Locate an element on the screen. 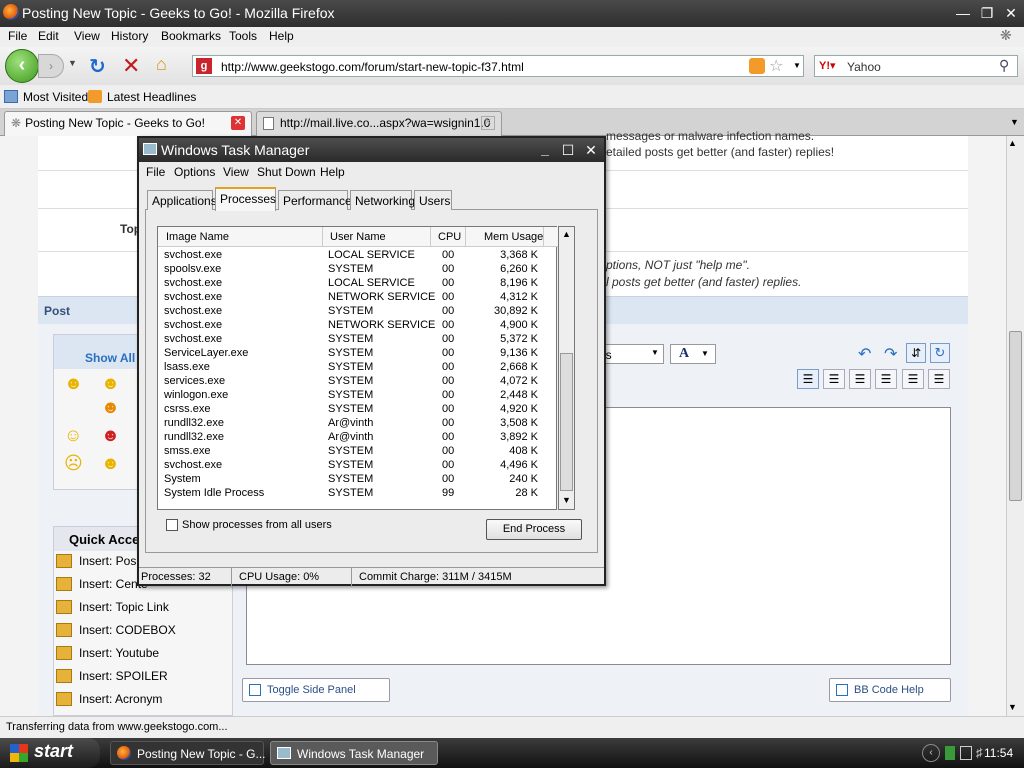 The image size is (1024, 768). process-row: System Idle Process SYSTEM 99 28 K is located at coordinates (358, 494).